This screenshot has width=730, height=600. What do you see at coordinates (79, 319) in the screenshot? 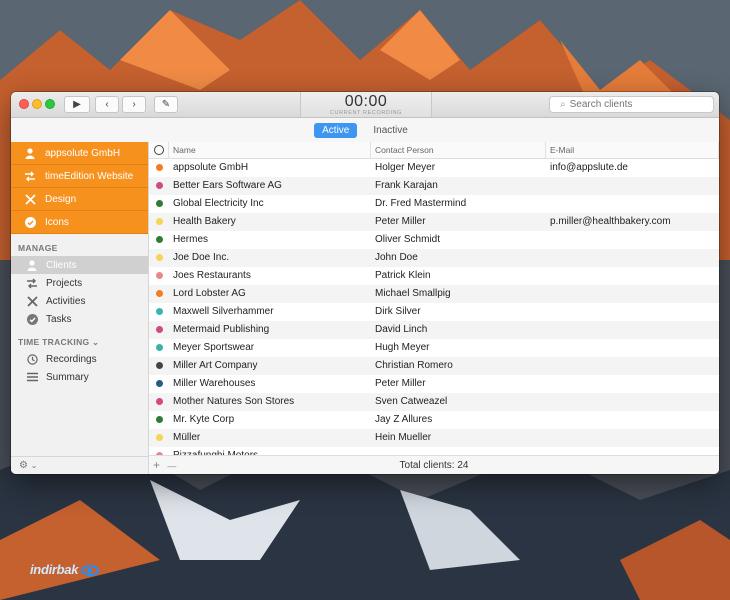
I see `sidebar-item-tasks: Tasks` at bounding box center [79, 319].